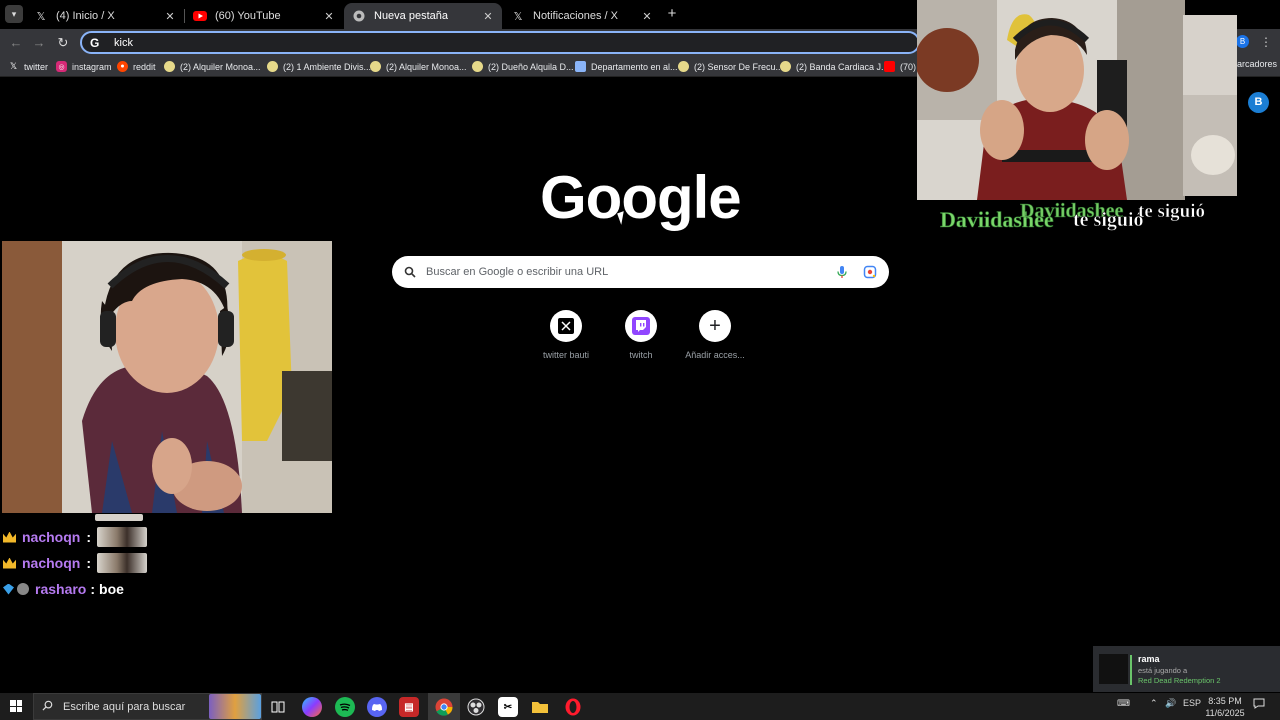  What do you see at coordinates (1170, 703) in the screenshot?
I see `volume-icon: 🔊` at bounding box center [1170, 703].